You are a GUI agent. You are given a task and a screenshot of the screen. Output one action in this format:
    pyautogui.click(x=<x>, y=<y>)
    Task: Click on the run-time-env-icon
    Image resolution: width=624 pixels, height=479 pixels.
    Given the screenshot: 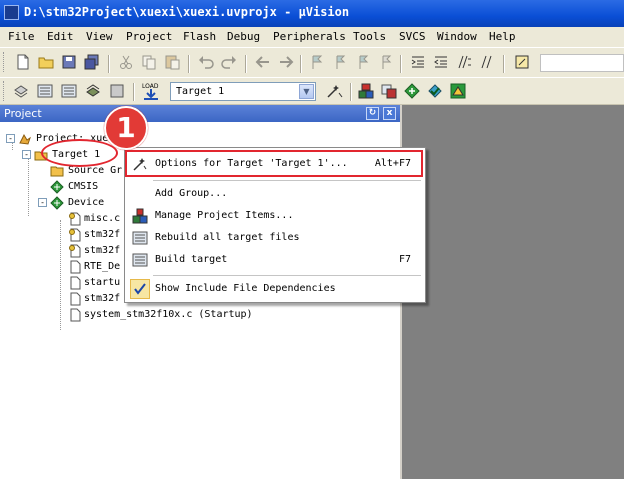 What is the action you would take?
    pyautogui.click(x=458, y=91)
    